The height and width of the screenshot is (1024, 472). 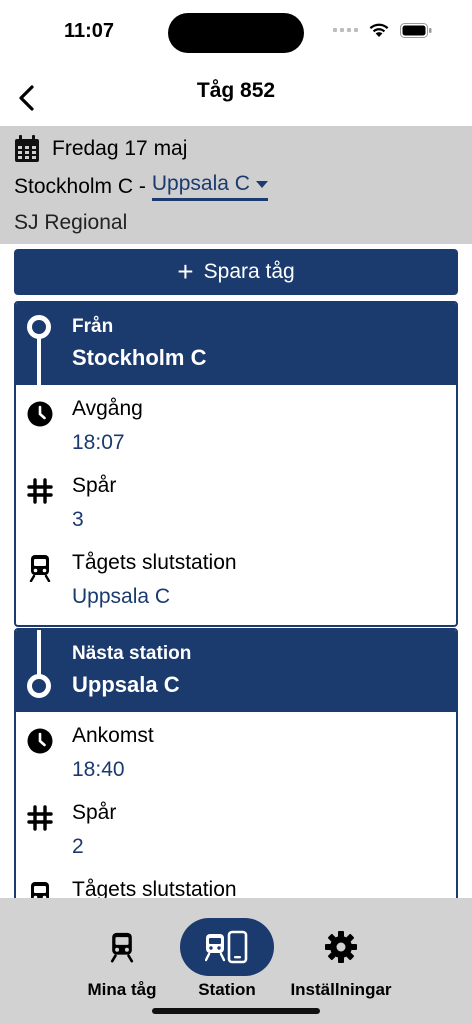 I want to click on station-header: Från Stockholm C, so click(x=236, y=344).